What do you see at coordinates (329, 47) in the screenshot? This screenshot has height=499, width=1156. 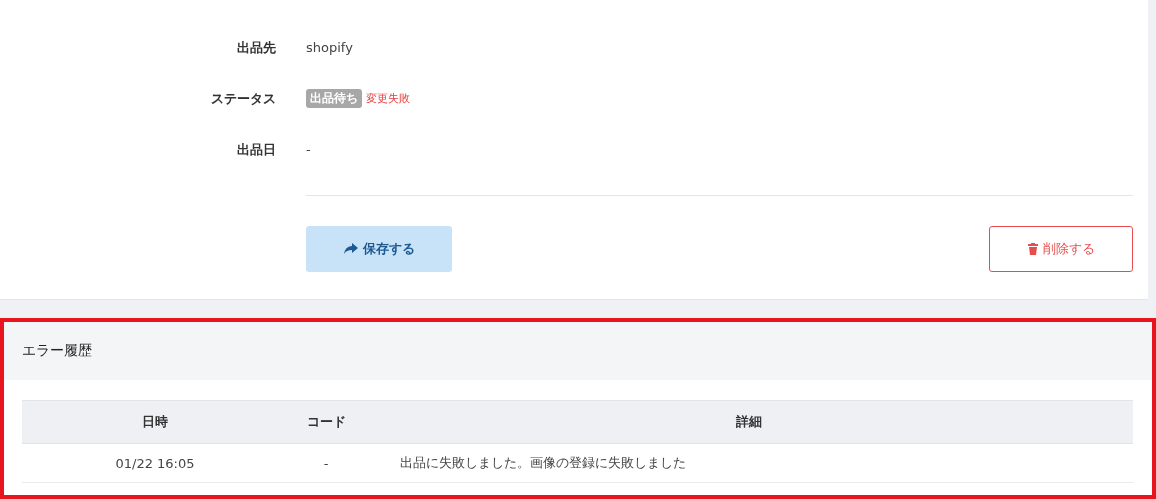 I see `field-value: shopify` at bounding box center [329, 47].